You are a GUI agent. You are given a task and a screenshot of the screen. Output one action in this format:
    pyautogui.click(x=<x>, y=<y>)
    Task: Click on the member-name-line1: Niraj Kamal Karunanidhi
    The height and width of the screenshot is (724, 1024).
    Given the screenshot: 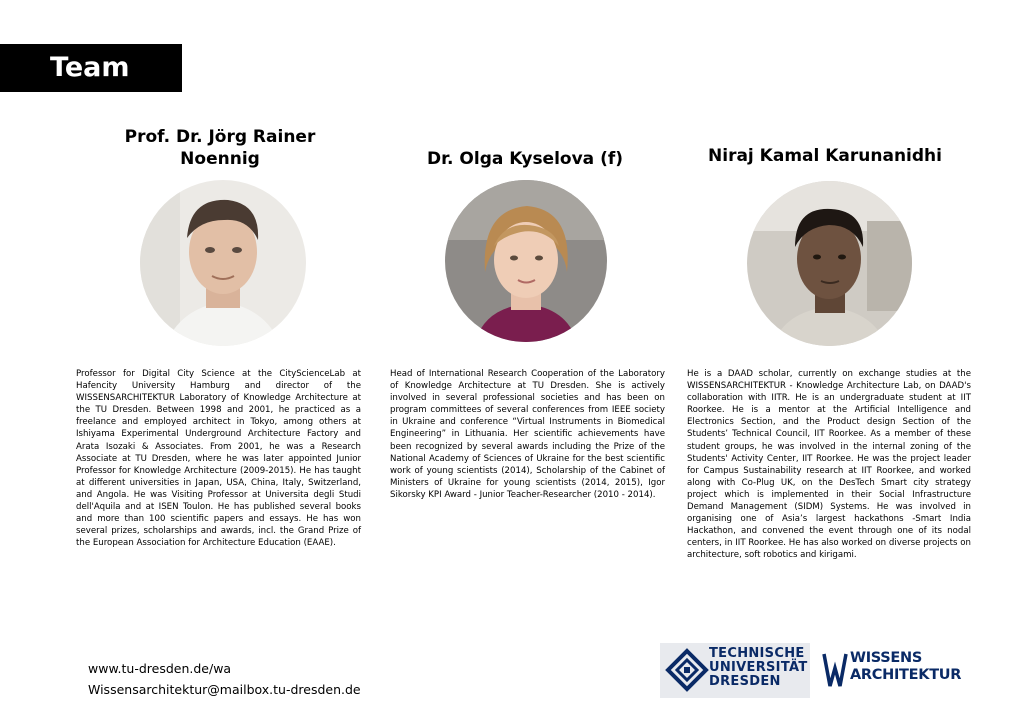 What is the action you would take?
    pyautogui.click(x=825, y=156)
    